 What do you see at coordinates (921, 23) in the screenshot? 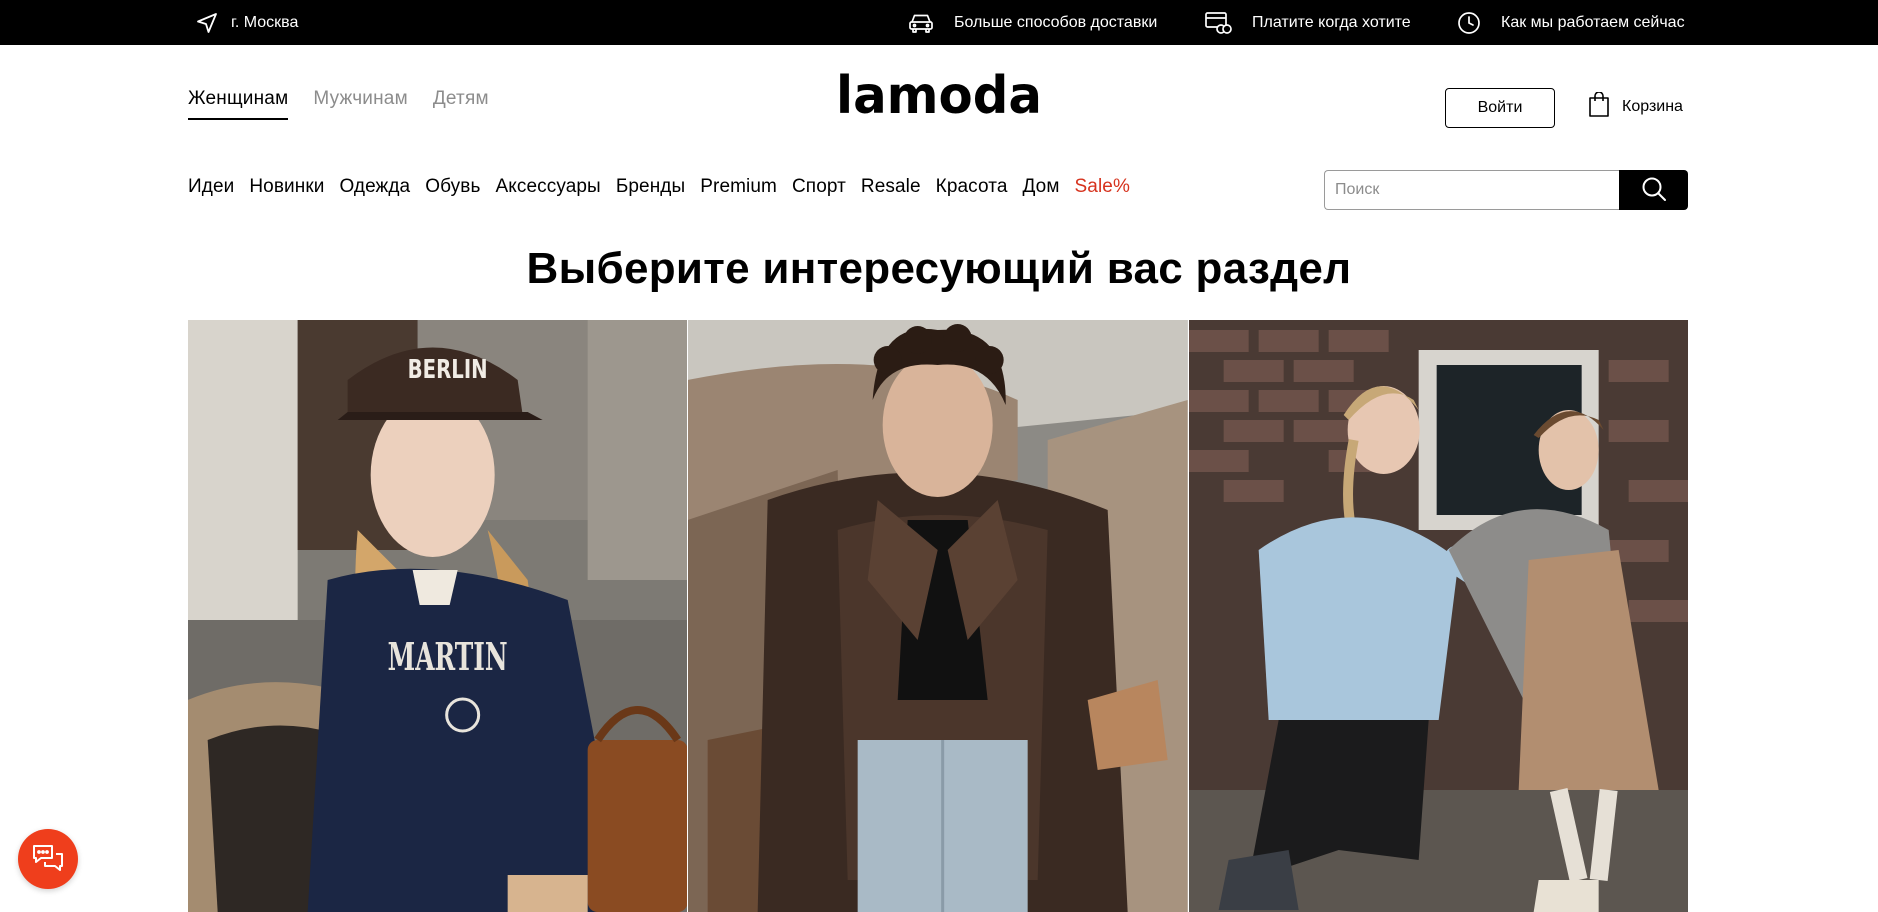
I see `car-icon` at bounding box center [921, 23].